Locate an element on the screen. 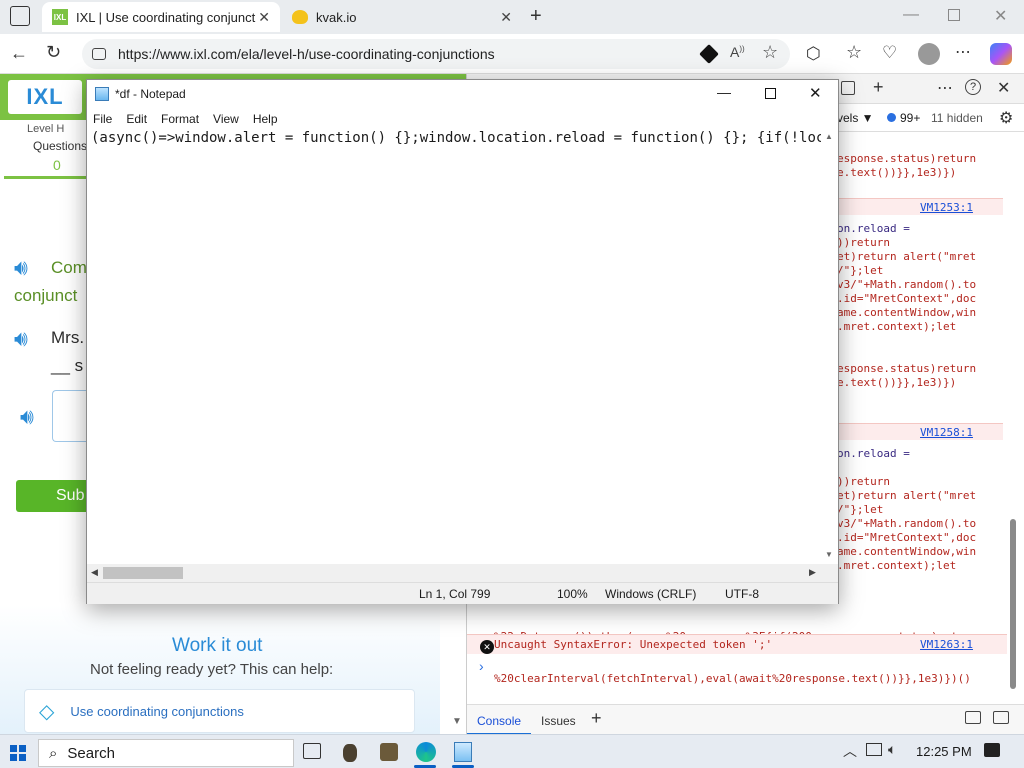 The height and width of the screenshot is (768, 1024). speaker-icon-answer: 🔊︎ is located at coordinates (27, 417).